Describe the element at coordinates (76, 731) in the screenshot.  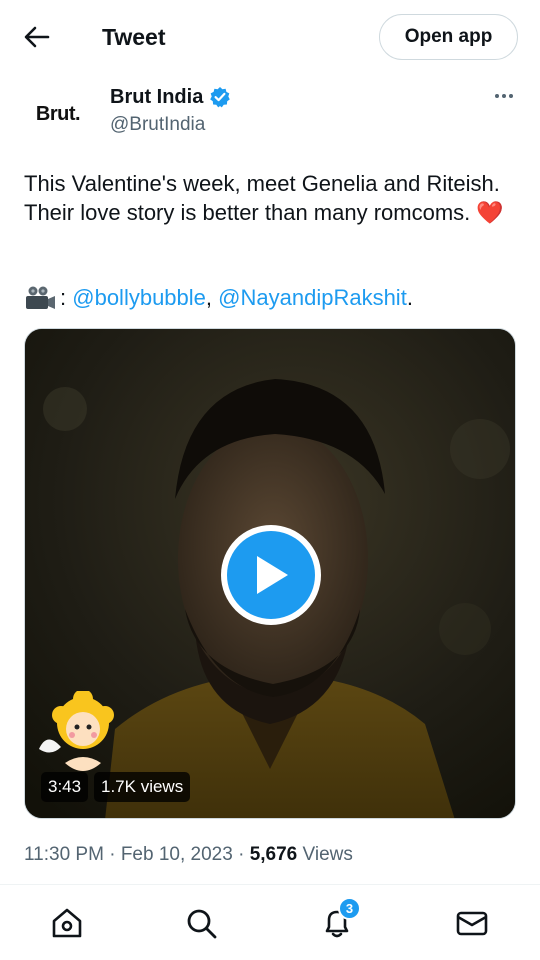
I see `cupid-sticker-icon` at that location.